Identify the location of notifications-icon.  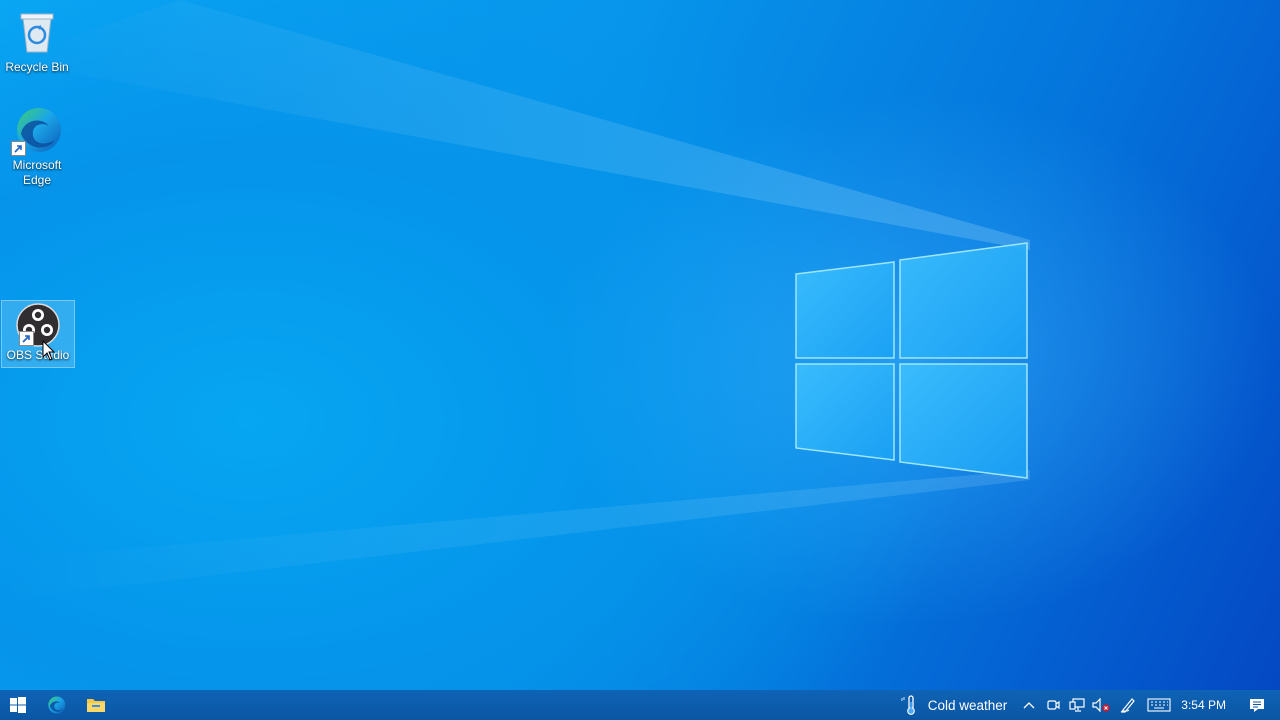
(1257, 705).